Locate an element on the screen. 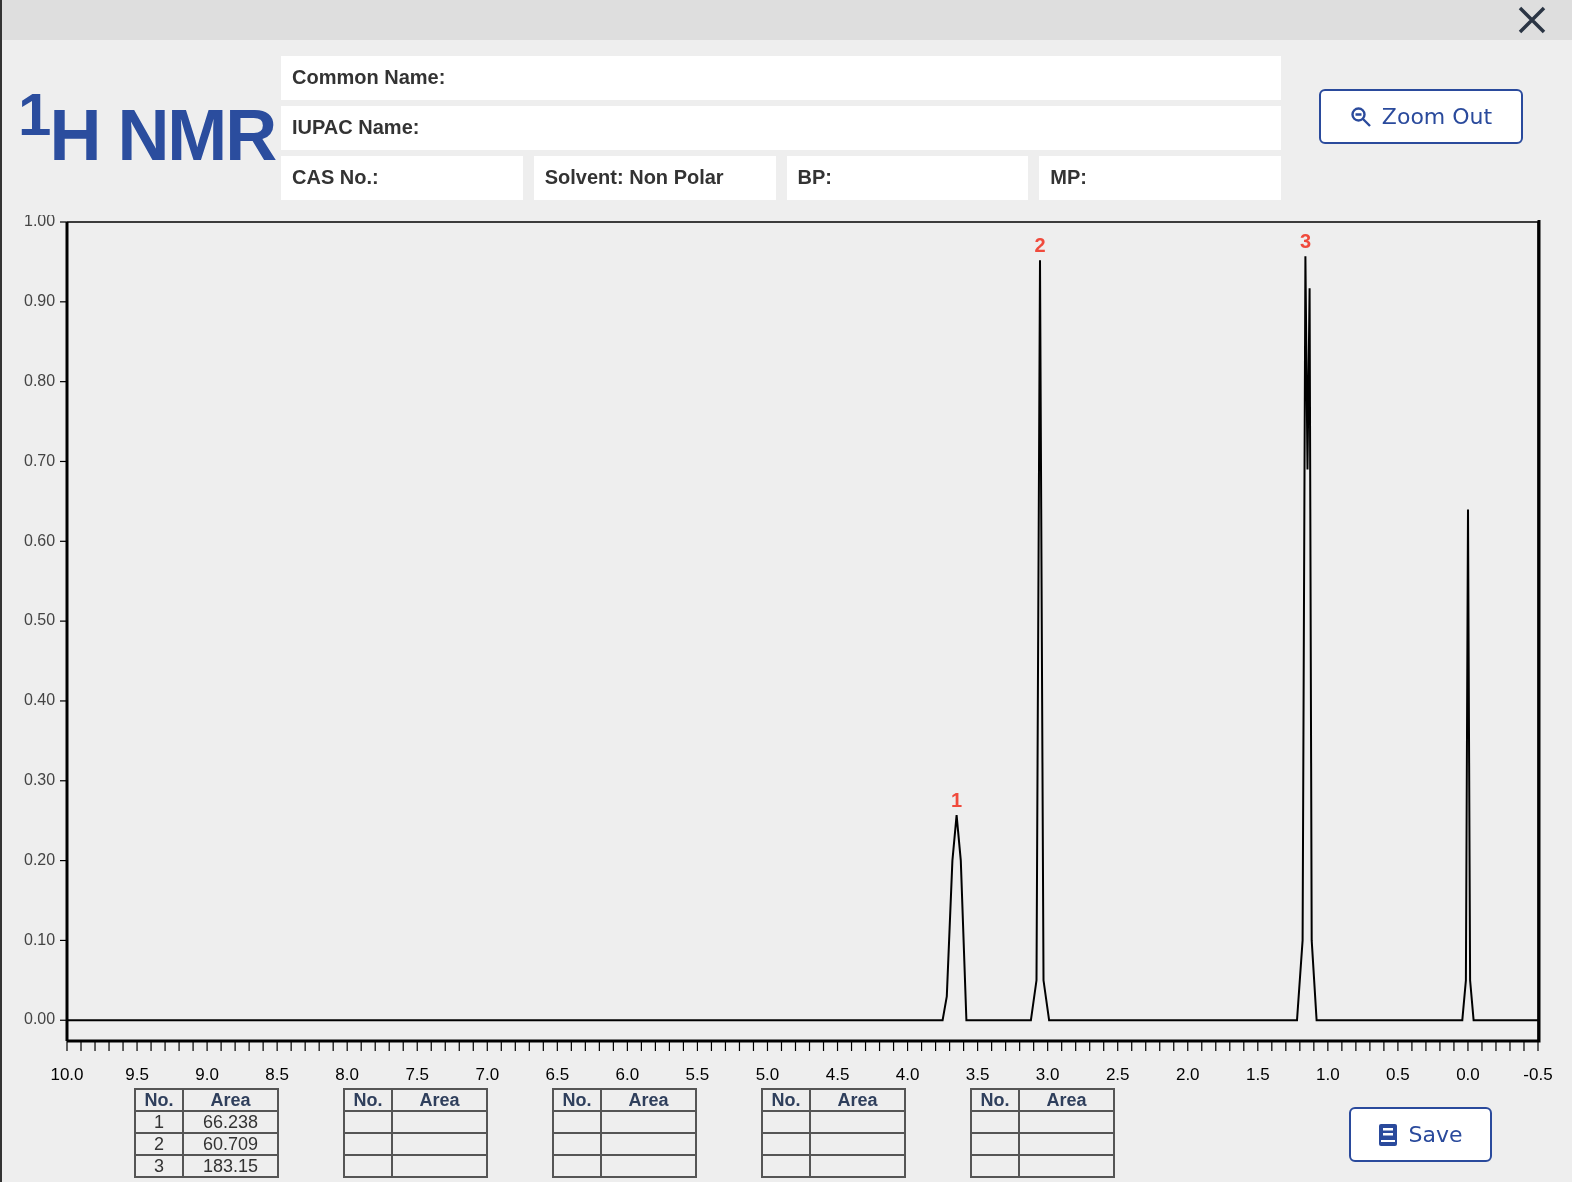 Image resolution: width=1572 pixels, height=1182 pixels. table-cell: 66.238 is located at coordinates (230, 1122).